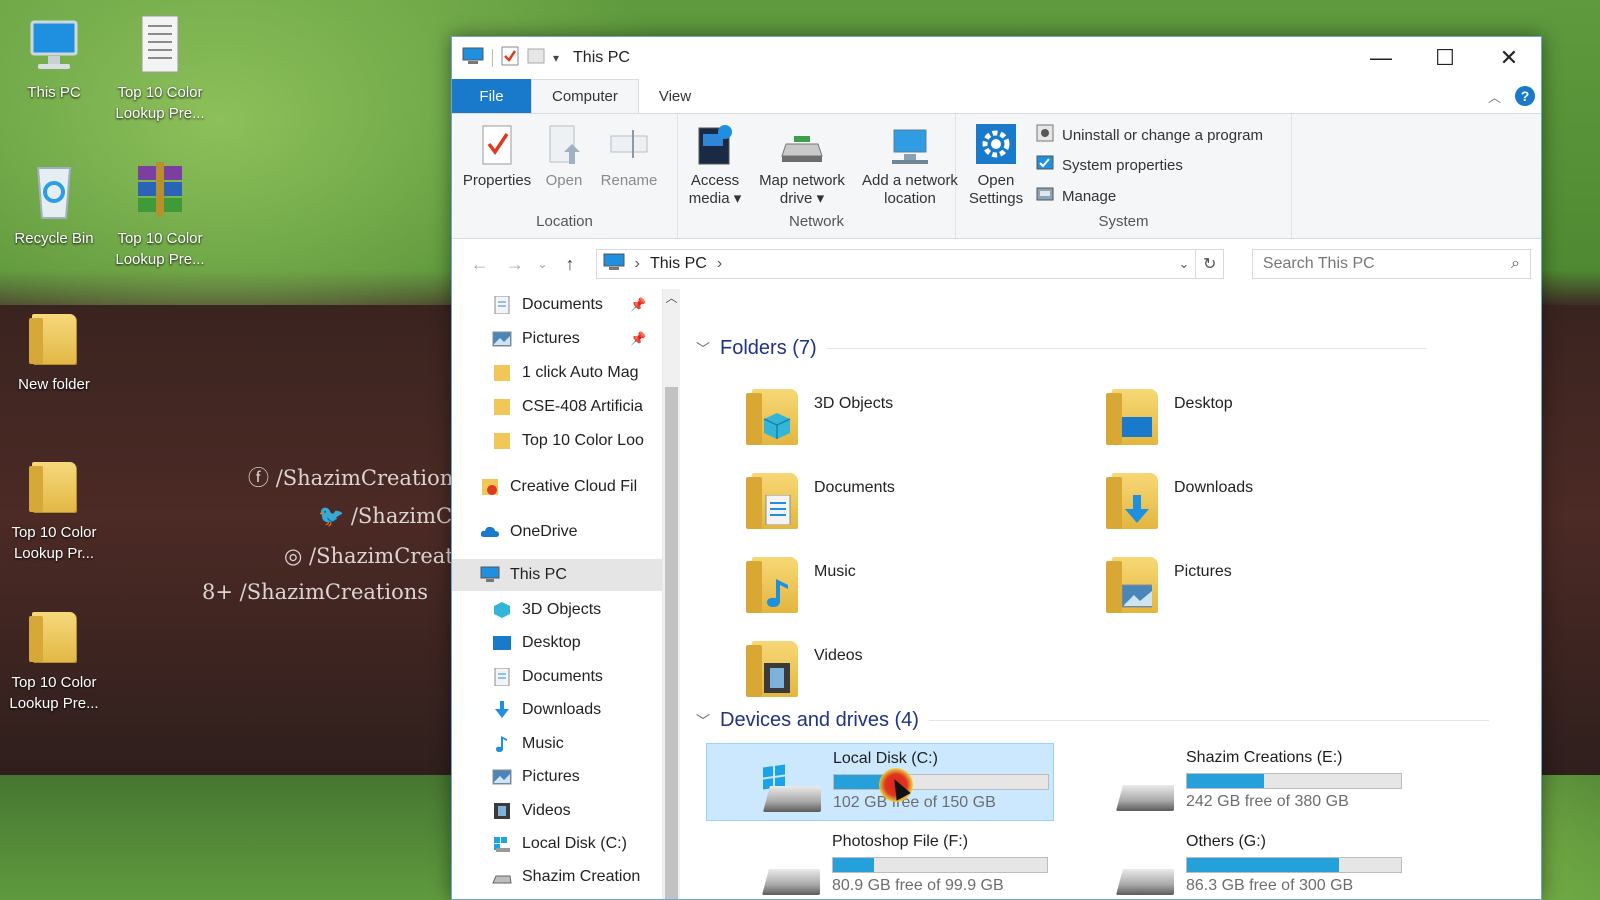 This screenshot has width=1600, height=900. What do you see at coordinates (678, 264) in the screenshot?
I see `breadcrumb-this-pc: This PC` at bounding box center [678, 264].